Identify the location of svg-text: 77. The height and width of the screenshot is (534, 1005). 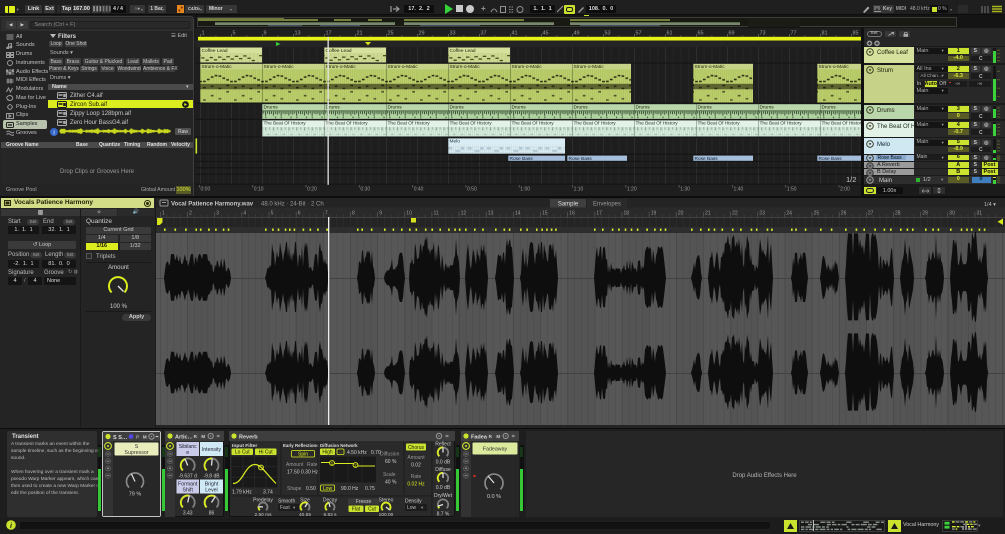
(794, 34).